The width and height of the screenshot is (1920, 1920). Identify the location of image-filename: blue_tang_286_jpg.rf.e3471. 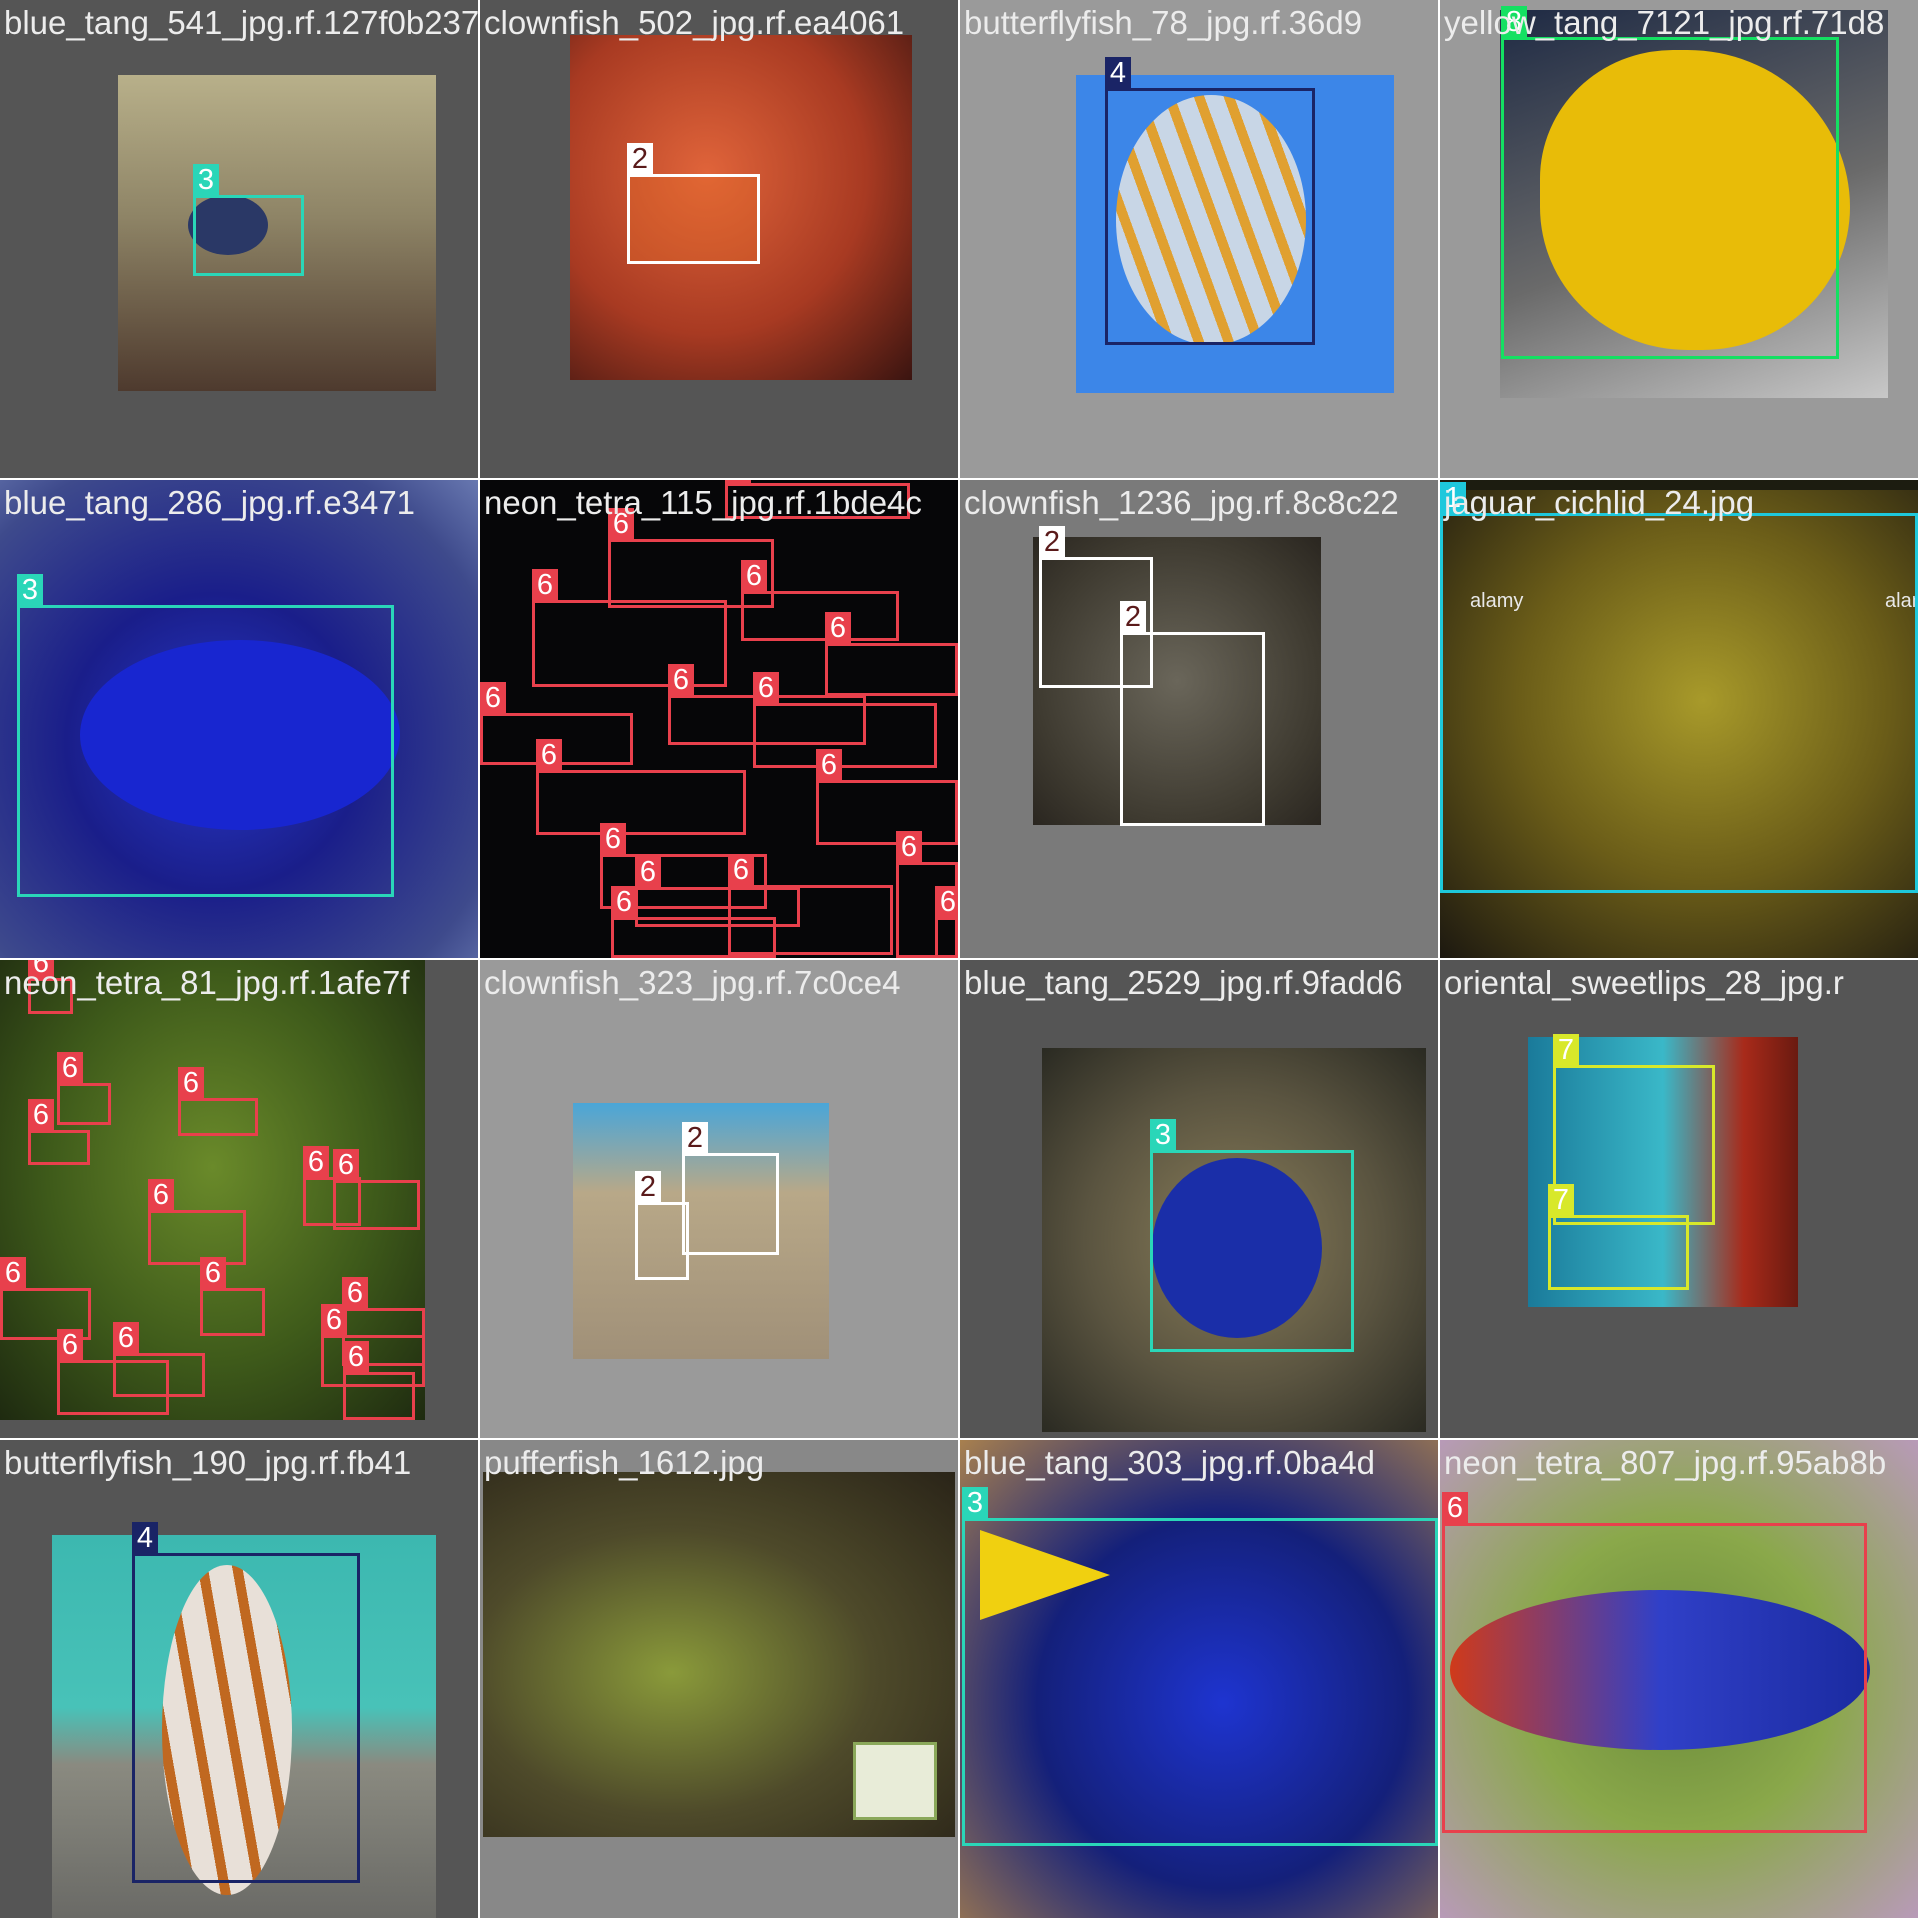
(210, 502).